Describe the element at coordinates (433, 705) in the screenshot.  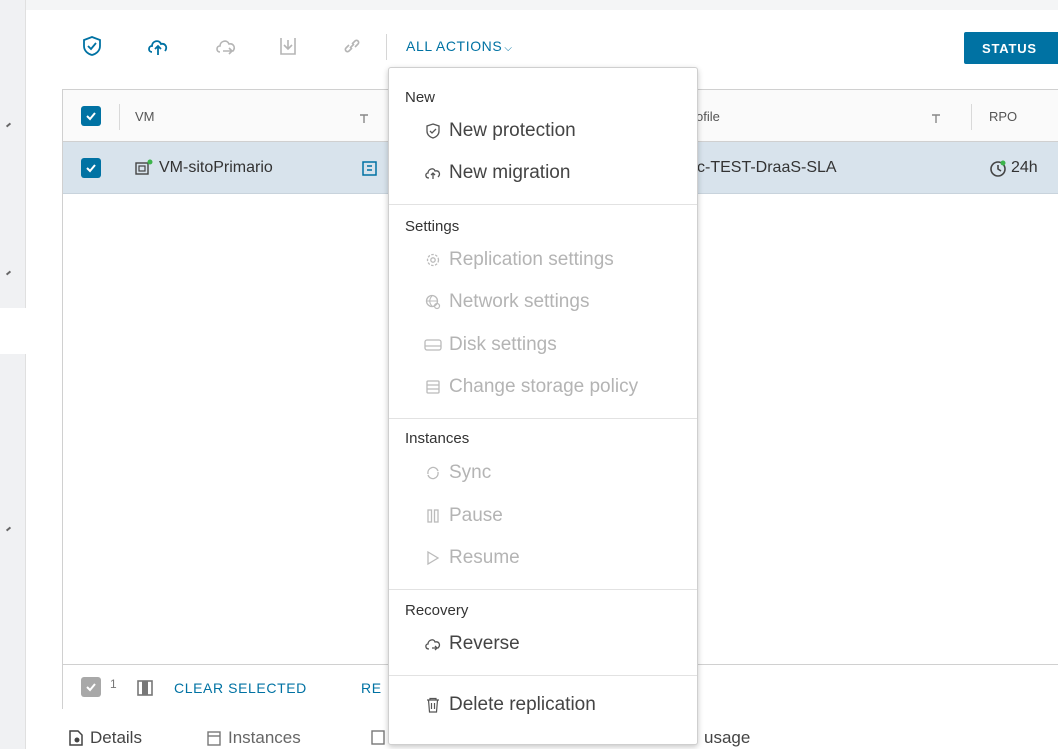
I see `trash-icon` at that location.